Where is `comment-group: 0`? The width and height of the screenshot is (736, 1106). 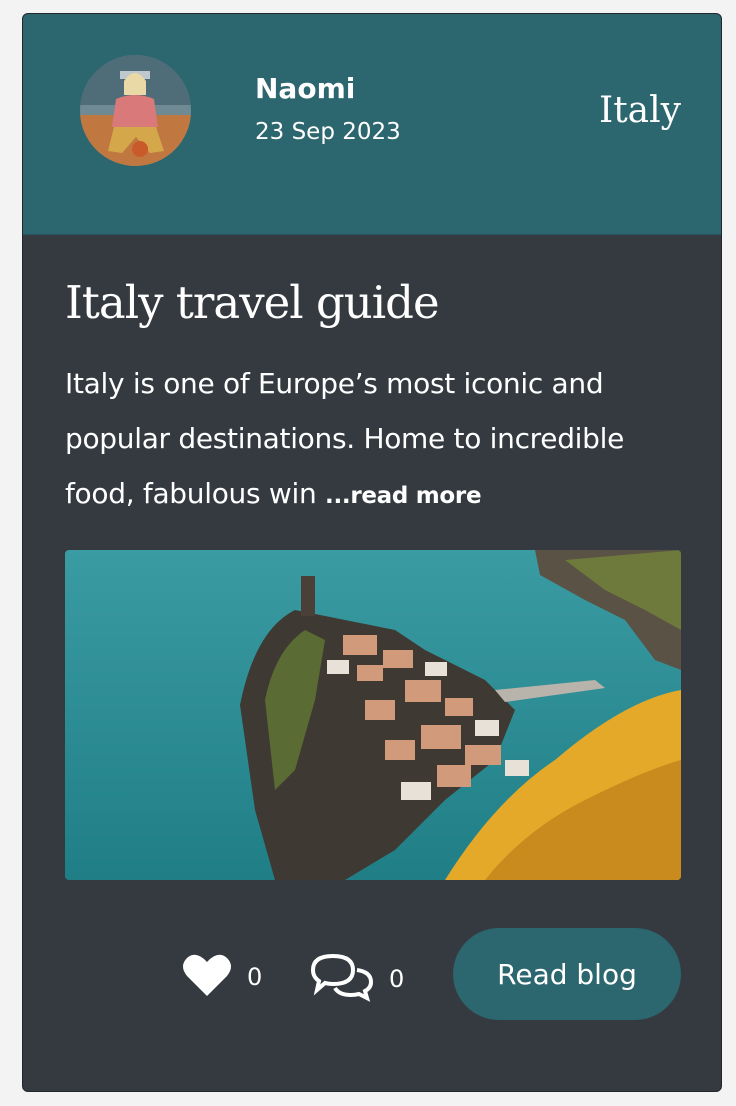 comment-group: 0 is located at coordinates (356, 979).